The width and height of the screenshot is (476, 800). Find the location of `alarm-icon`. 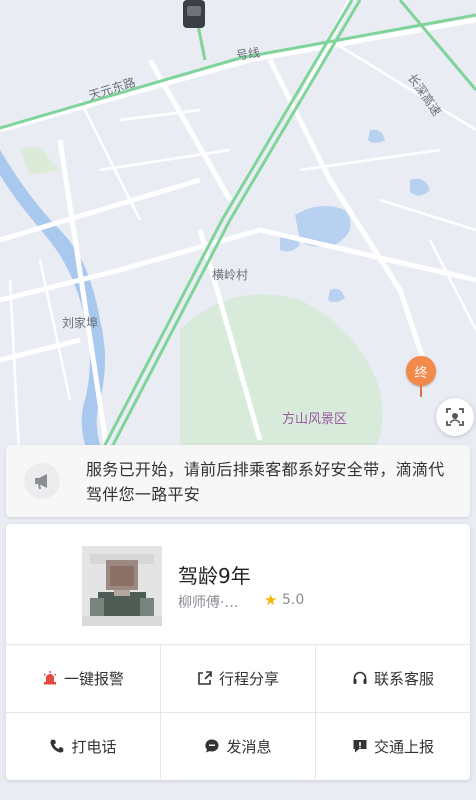

alarm-icon is located at coordinates (50, 678).